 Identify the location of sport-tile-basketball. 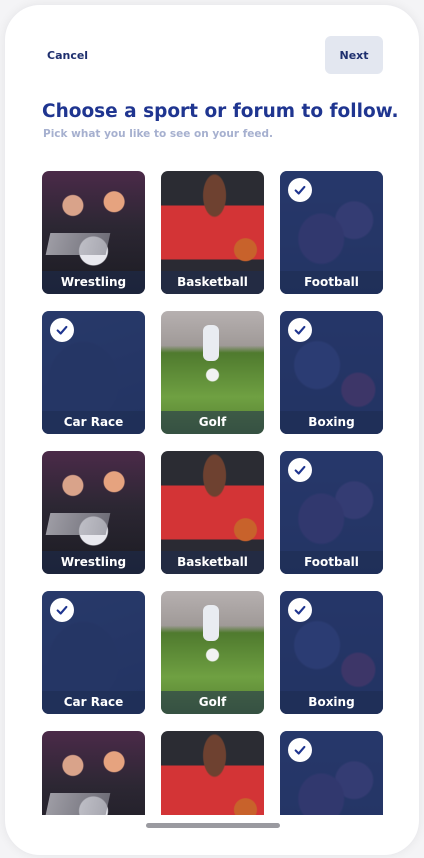
(212, 773).